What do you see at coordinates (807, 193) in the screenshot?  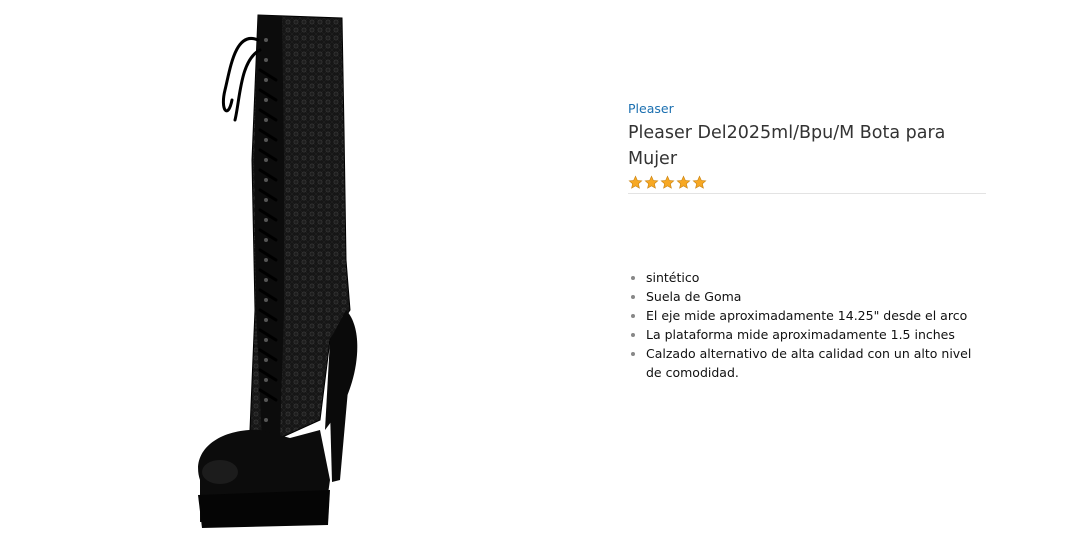 I see `divider` at bounding box center [807, 193].